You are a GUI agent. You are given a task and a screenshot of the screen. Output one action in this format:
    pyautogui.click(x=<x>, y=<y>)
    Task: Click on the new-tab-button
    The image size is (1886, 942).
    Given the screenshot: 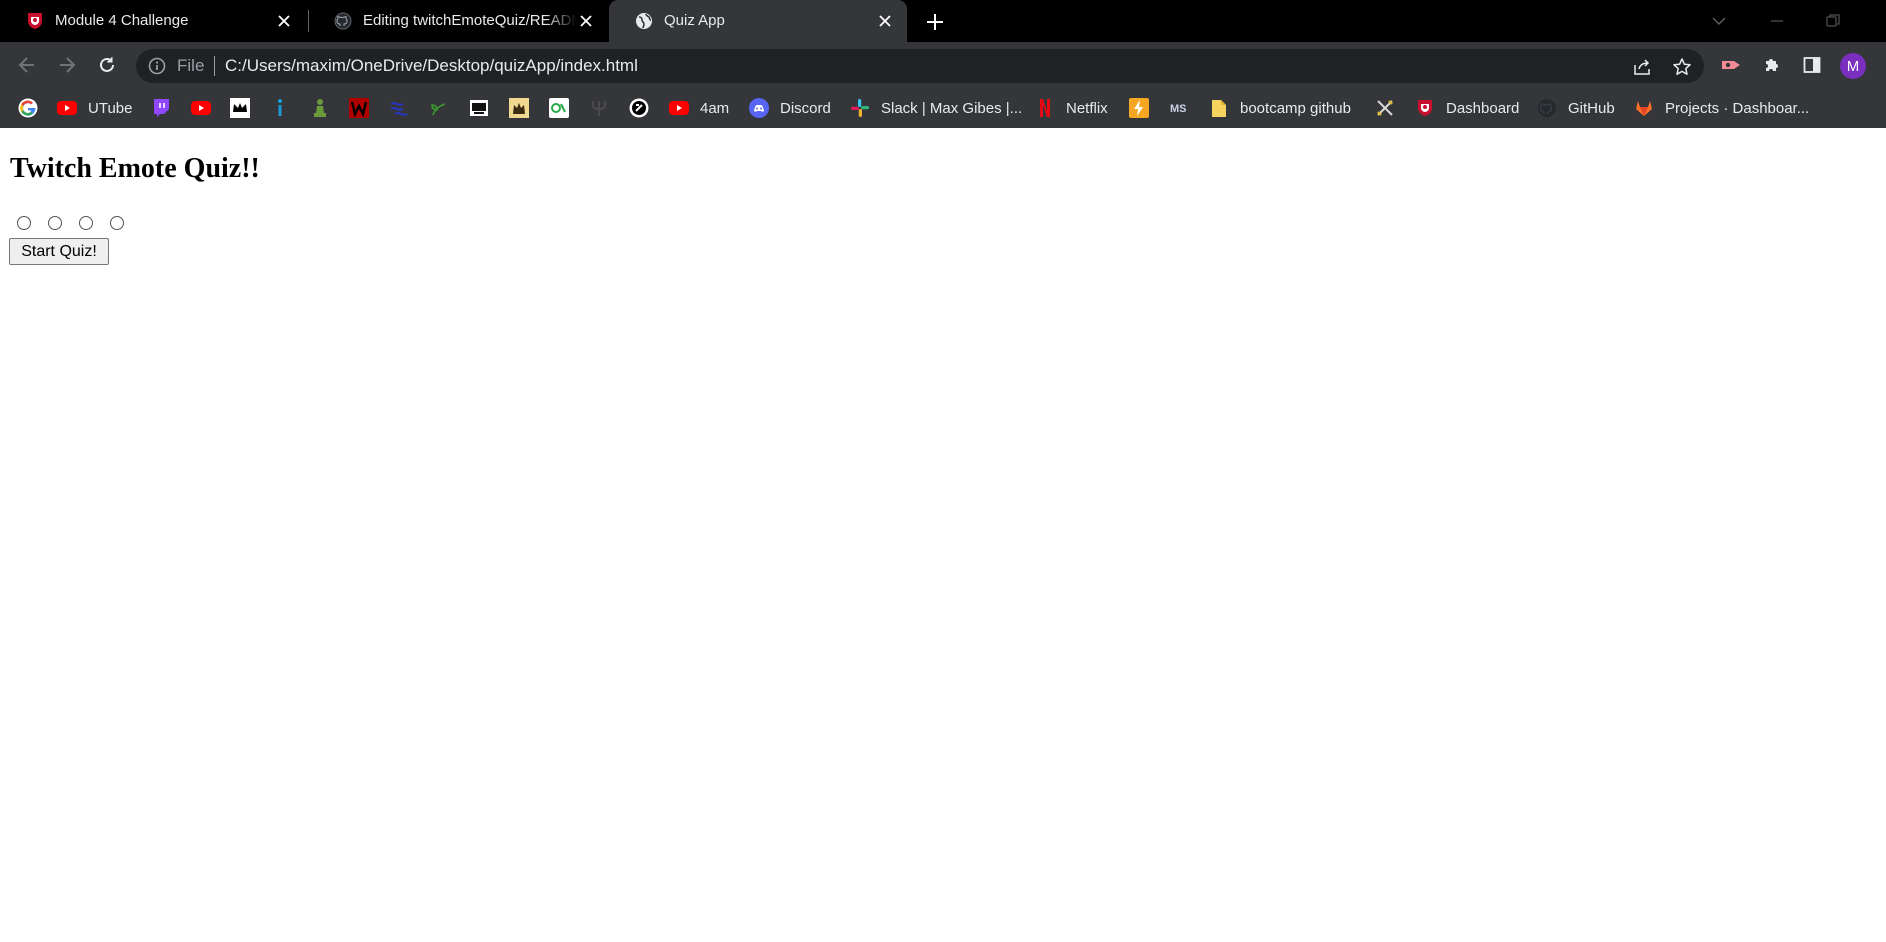 What is the action you would take?
    pyautogui.click(x=935, y=22)
    